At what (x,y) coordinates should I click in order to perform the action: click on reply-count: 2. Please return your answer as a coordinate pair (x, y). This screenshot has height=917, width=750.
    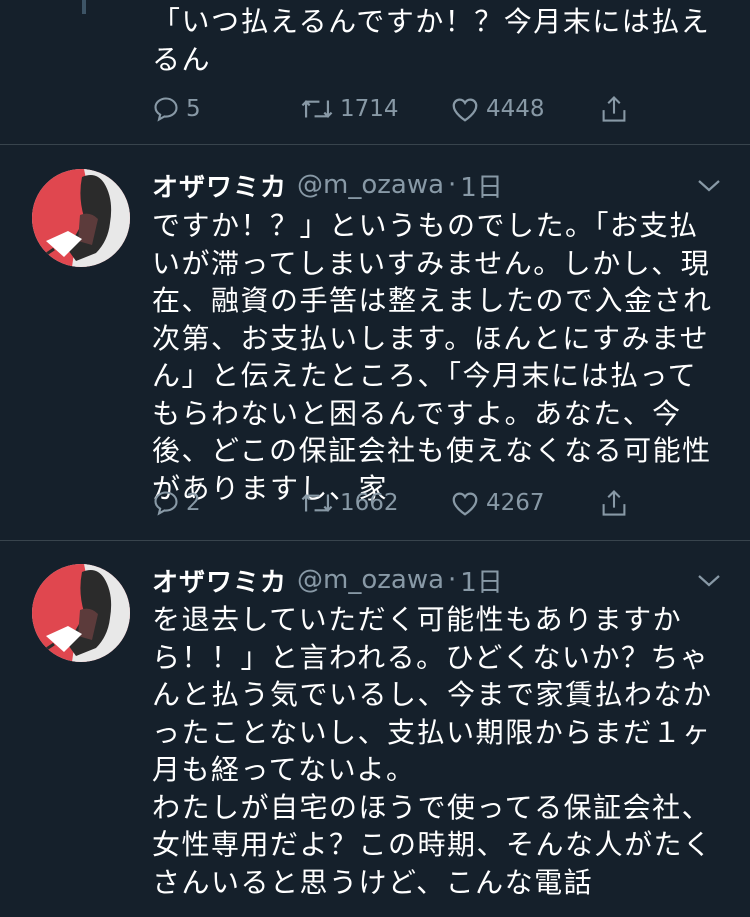
    Looking at the image, I should click on (193, 503).